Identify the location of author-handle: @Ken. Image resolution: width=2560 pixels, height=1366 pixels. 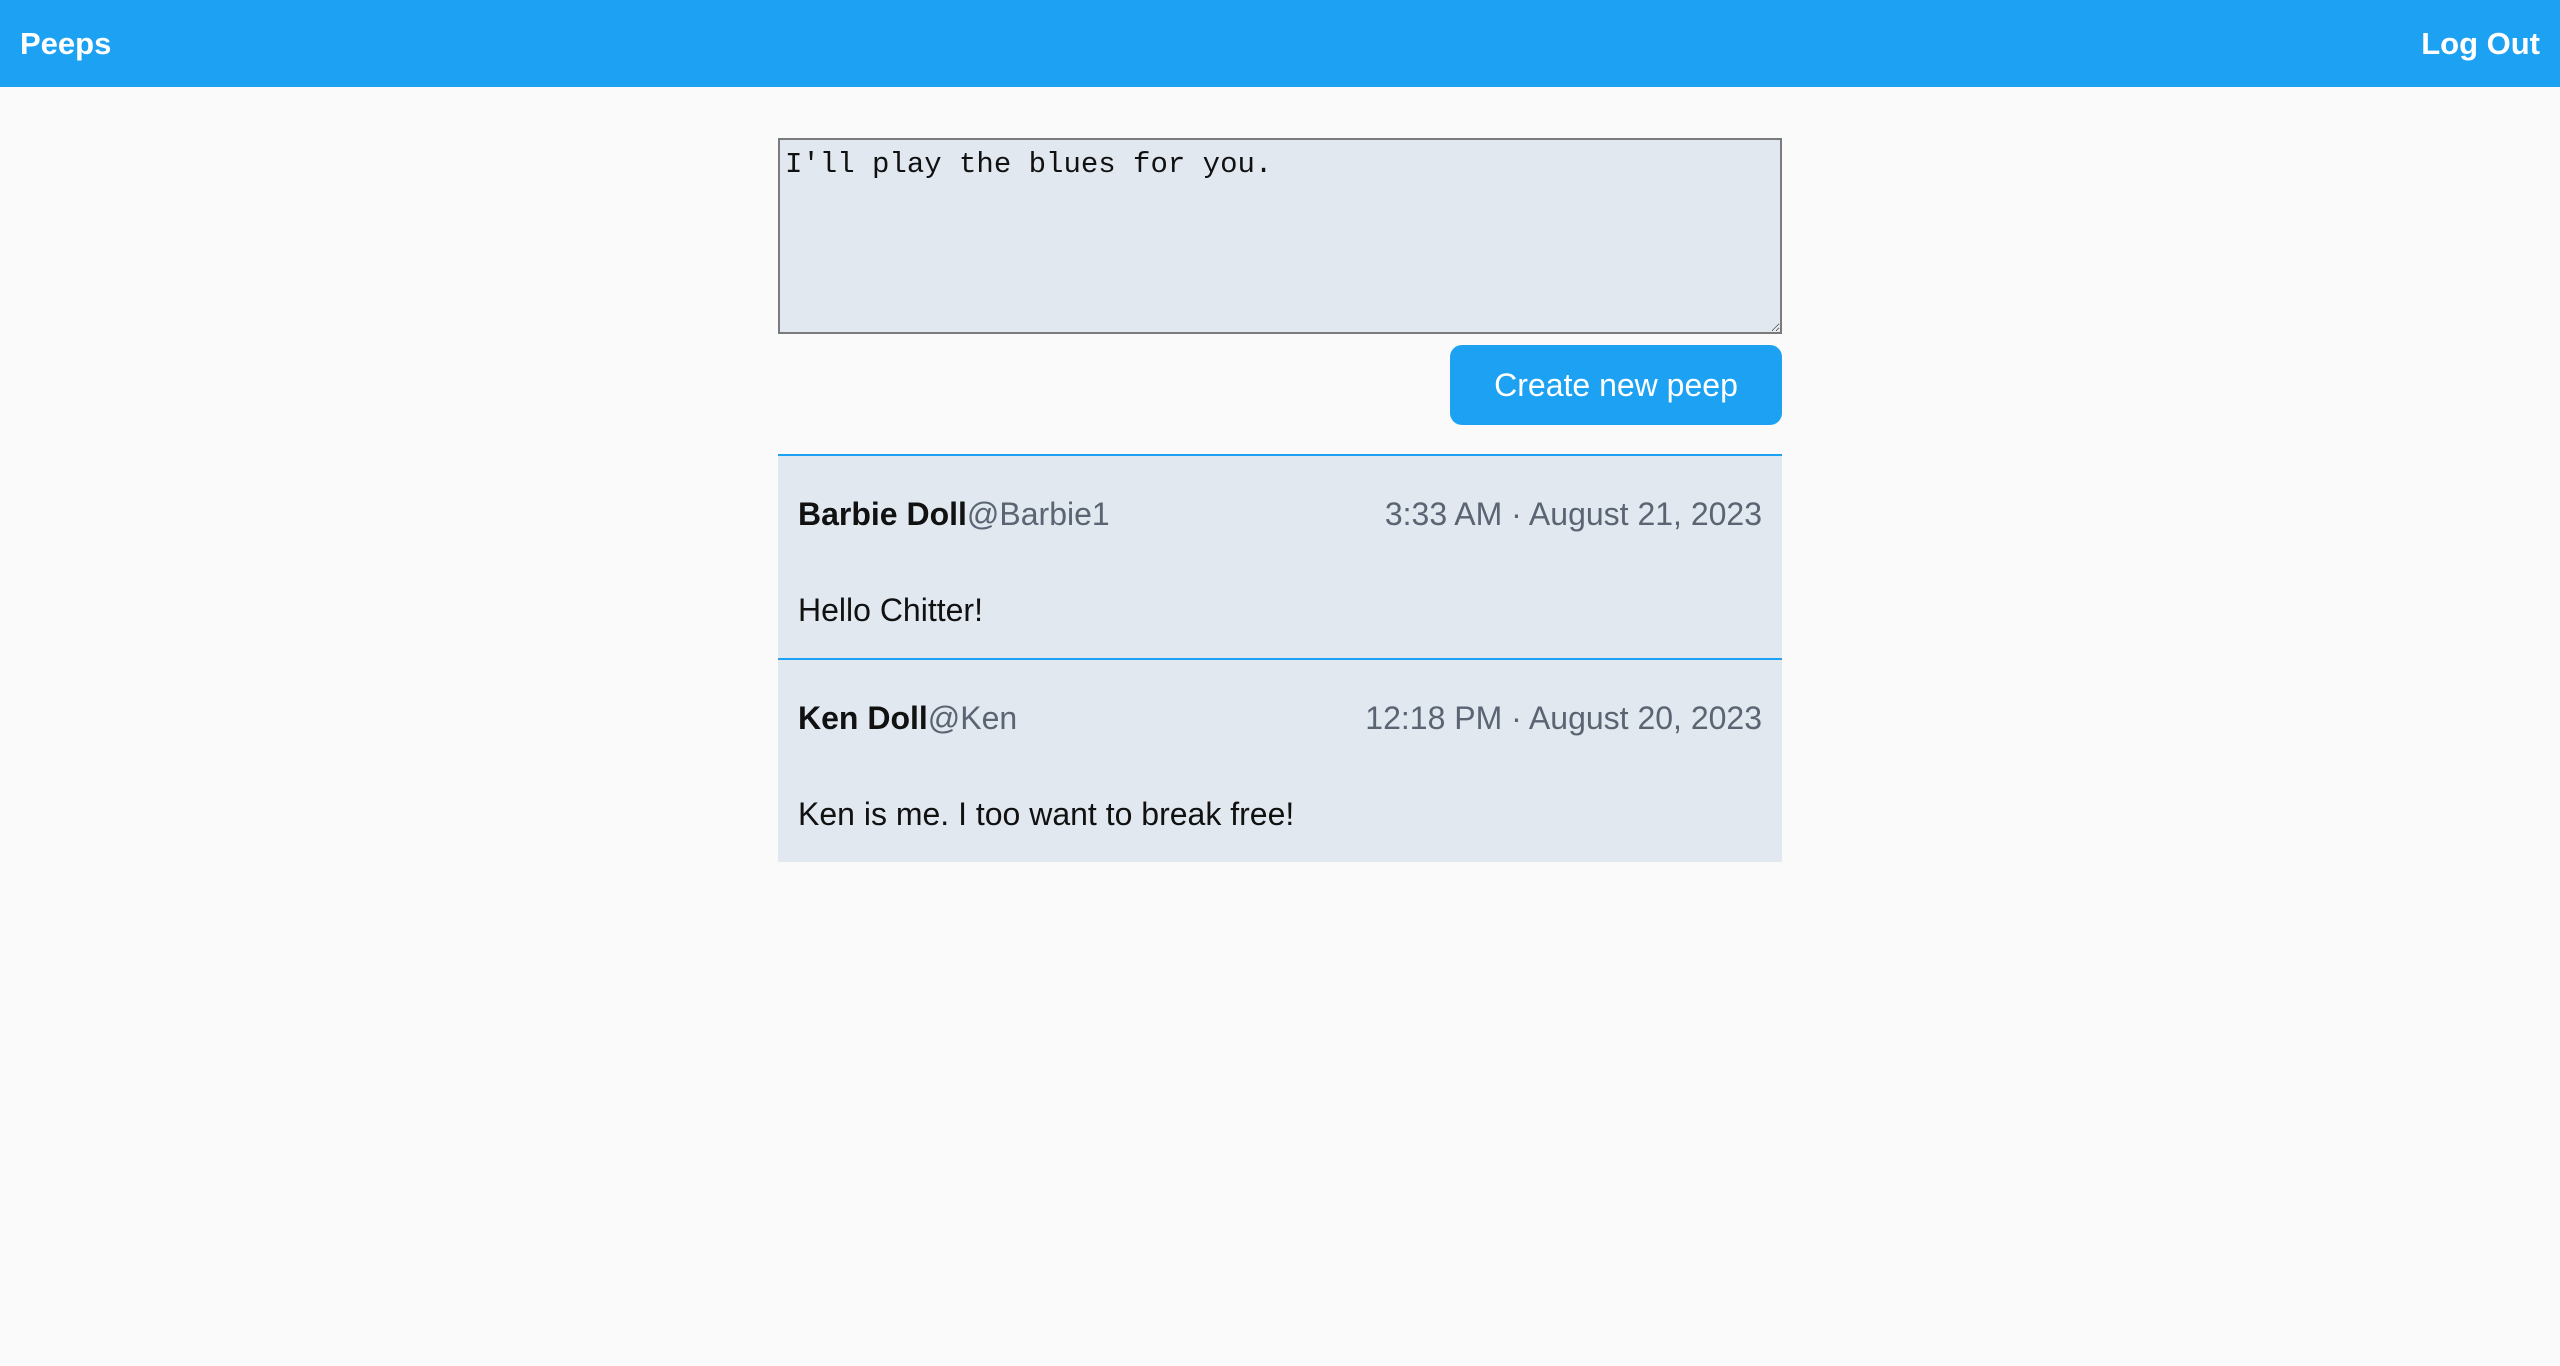
(972, 718).